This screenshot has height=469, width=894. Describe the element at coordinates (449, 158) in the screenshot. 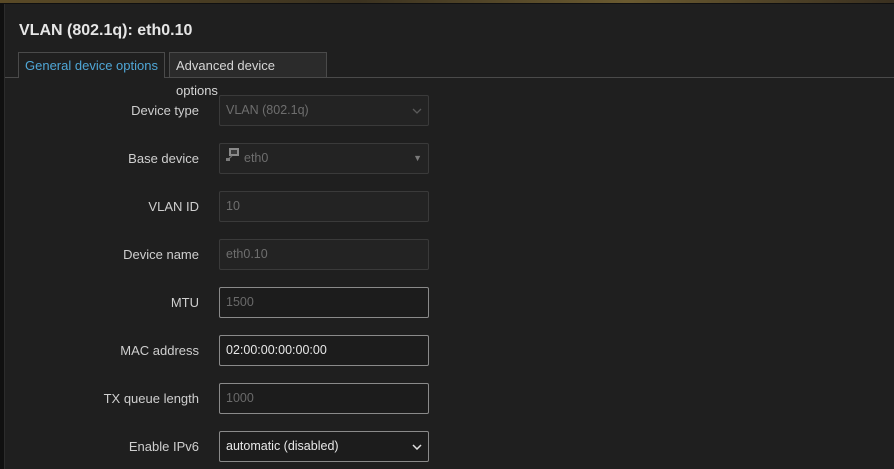

I see `row-base-device: Base device eth0 ▼` at that location.